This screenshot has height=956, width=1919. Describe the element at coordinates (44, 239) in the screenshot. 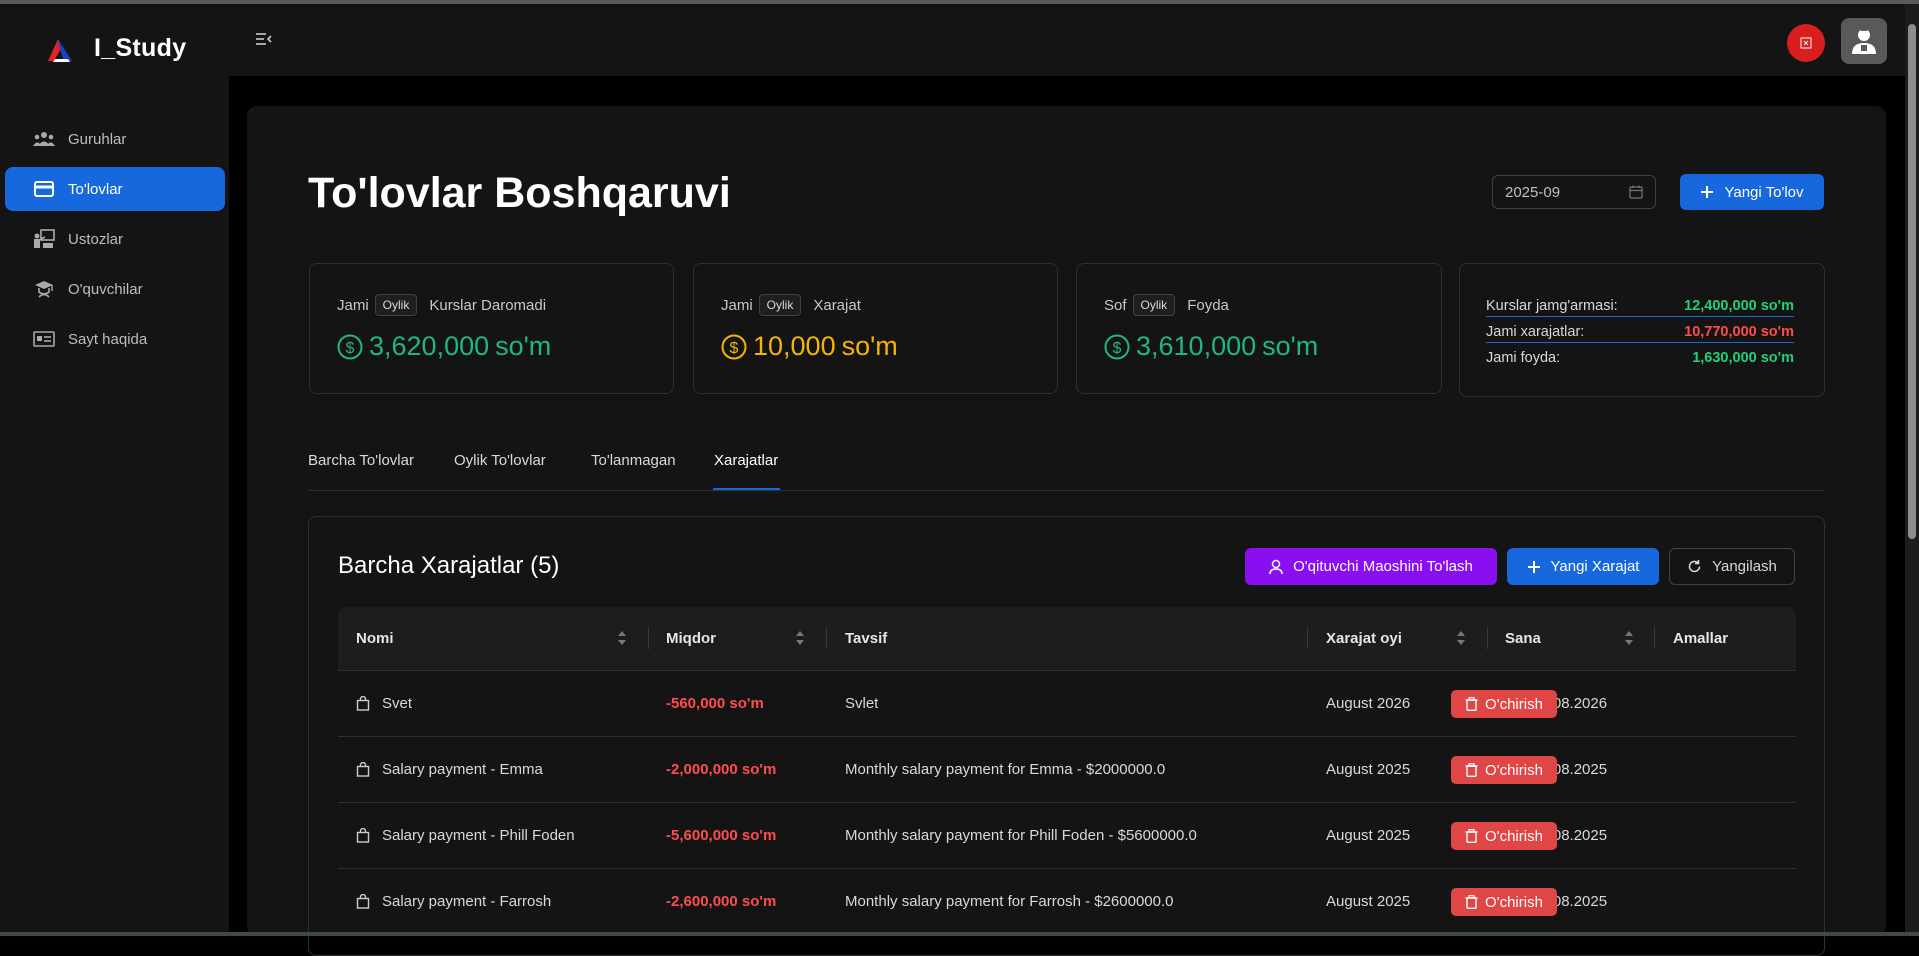

I see `teacher-icon` at that location.